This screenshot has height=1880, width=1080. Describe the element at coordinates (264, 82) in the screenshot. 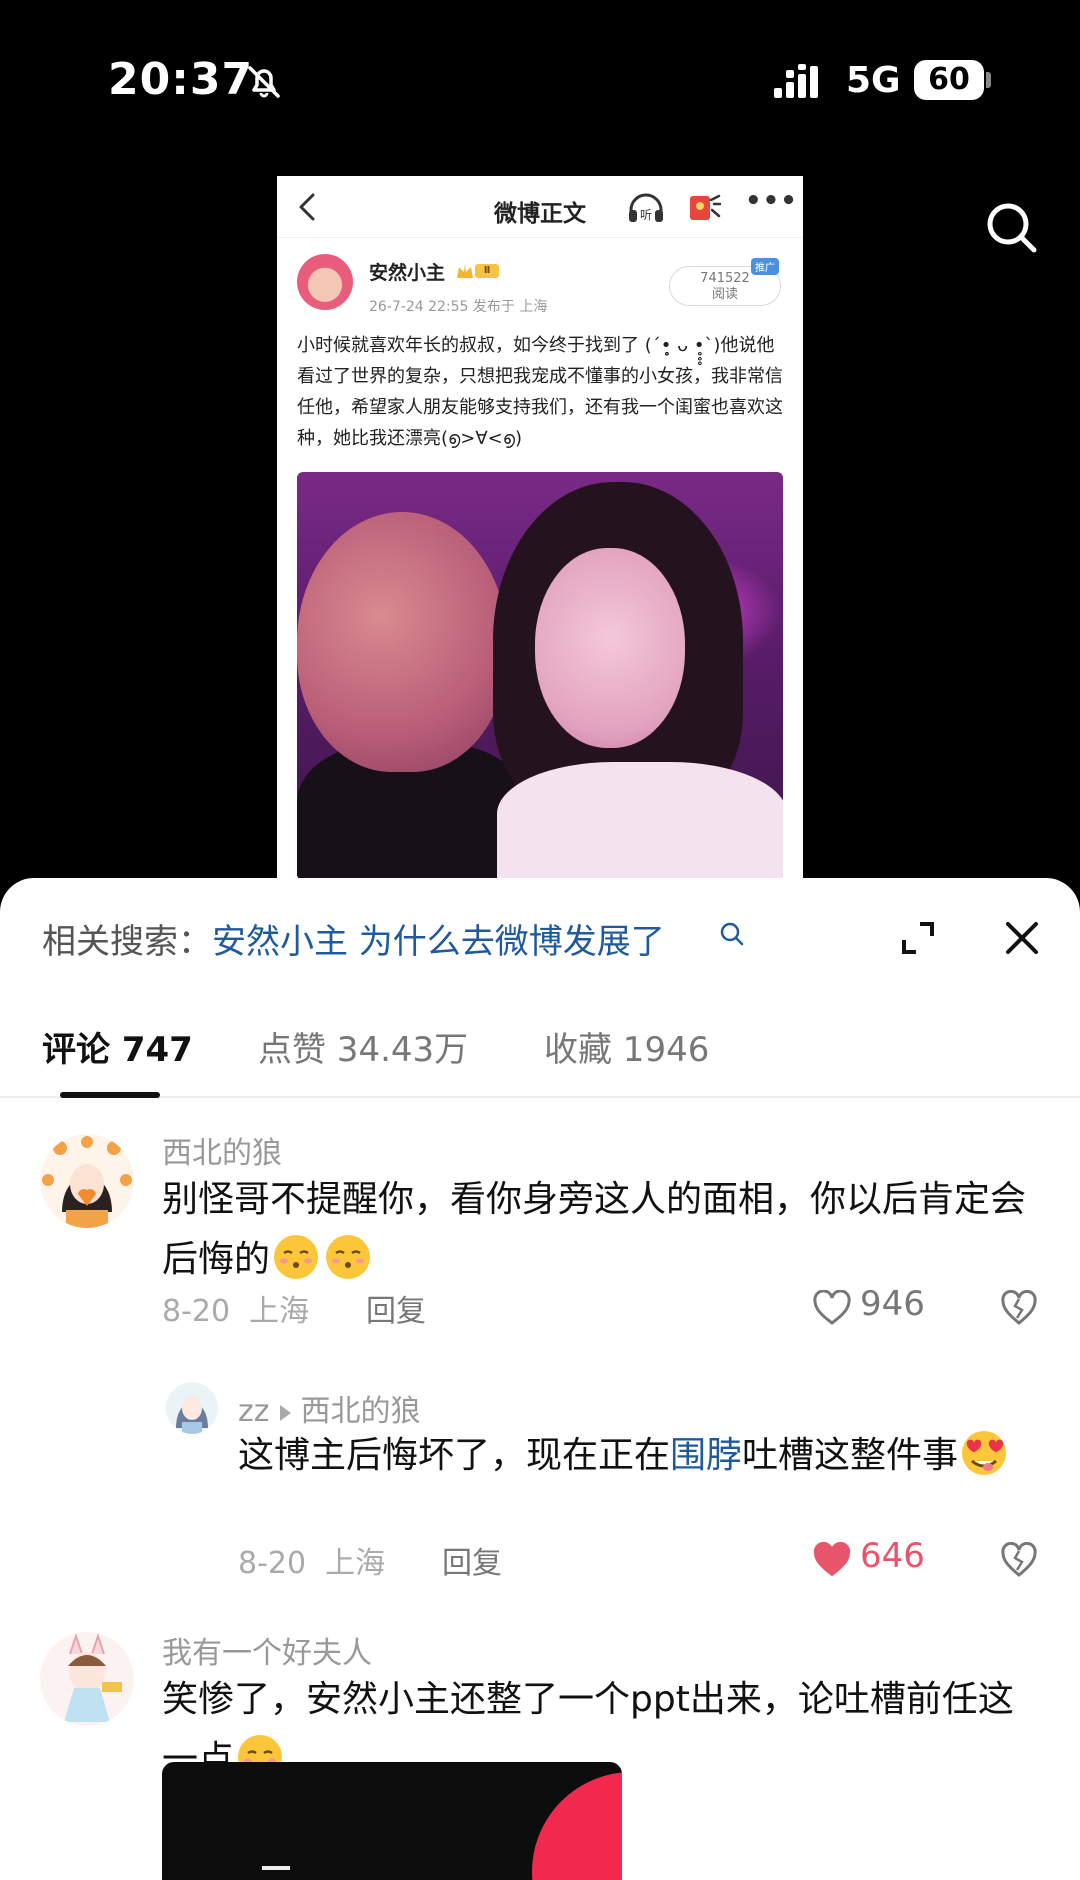

I see `bell-mute-icon` at that location.